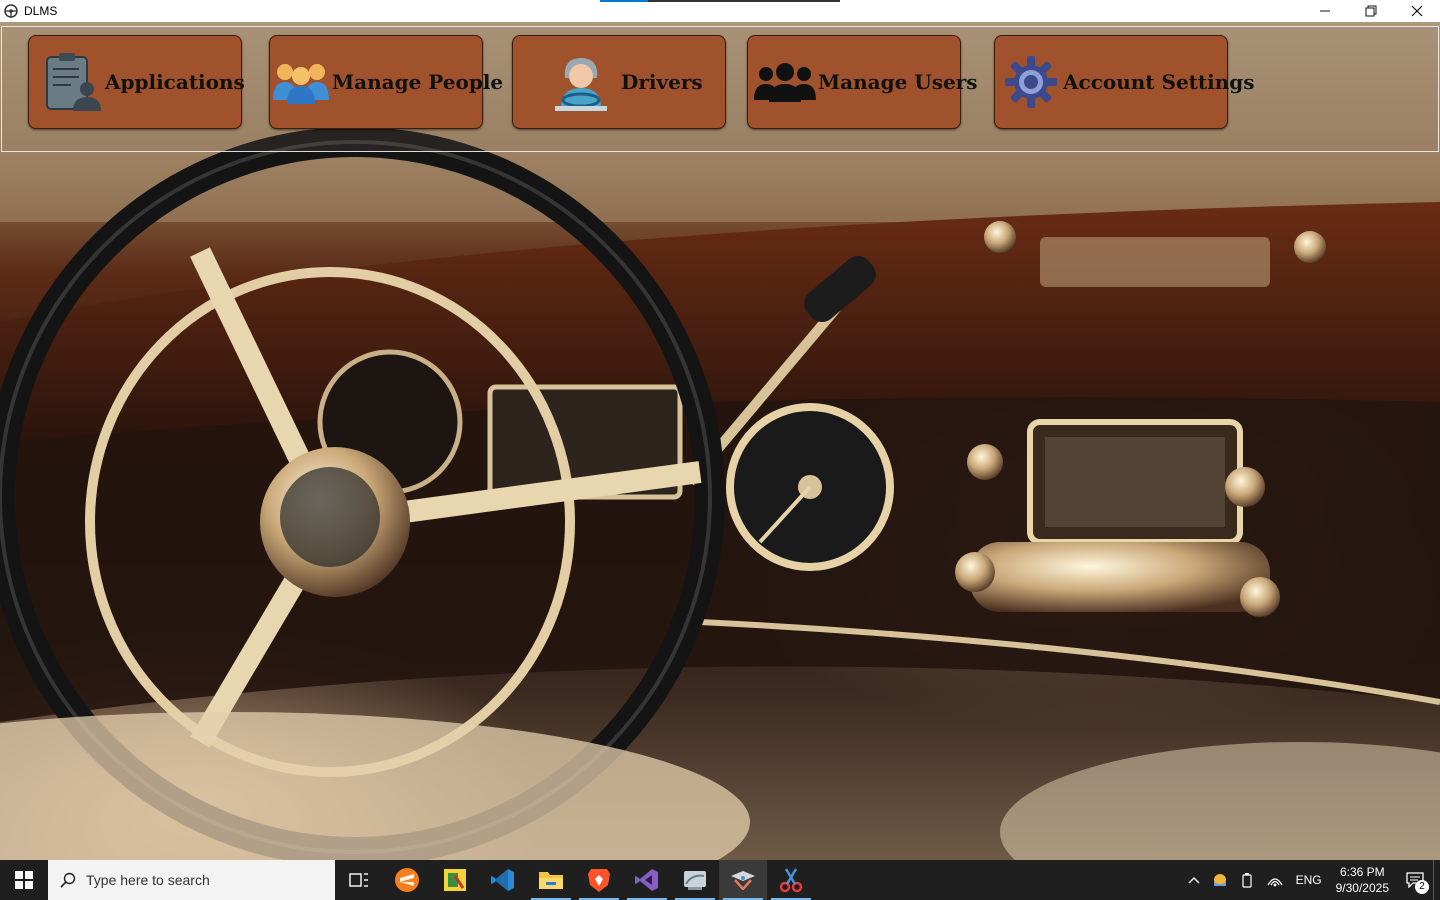  What do you see at coordinates (1422, 887) in the screenshot?
I see `notification-badge: 2` at bounding box center [1422, 887].